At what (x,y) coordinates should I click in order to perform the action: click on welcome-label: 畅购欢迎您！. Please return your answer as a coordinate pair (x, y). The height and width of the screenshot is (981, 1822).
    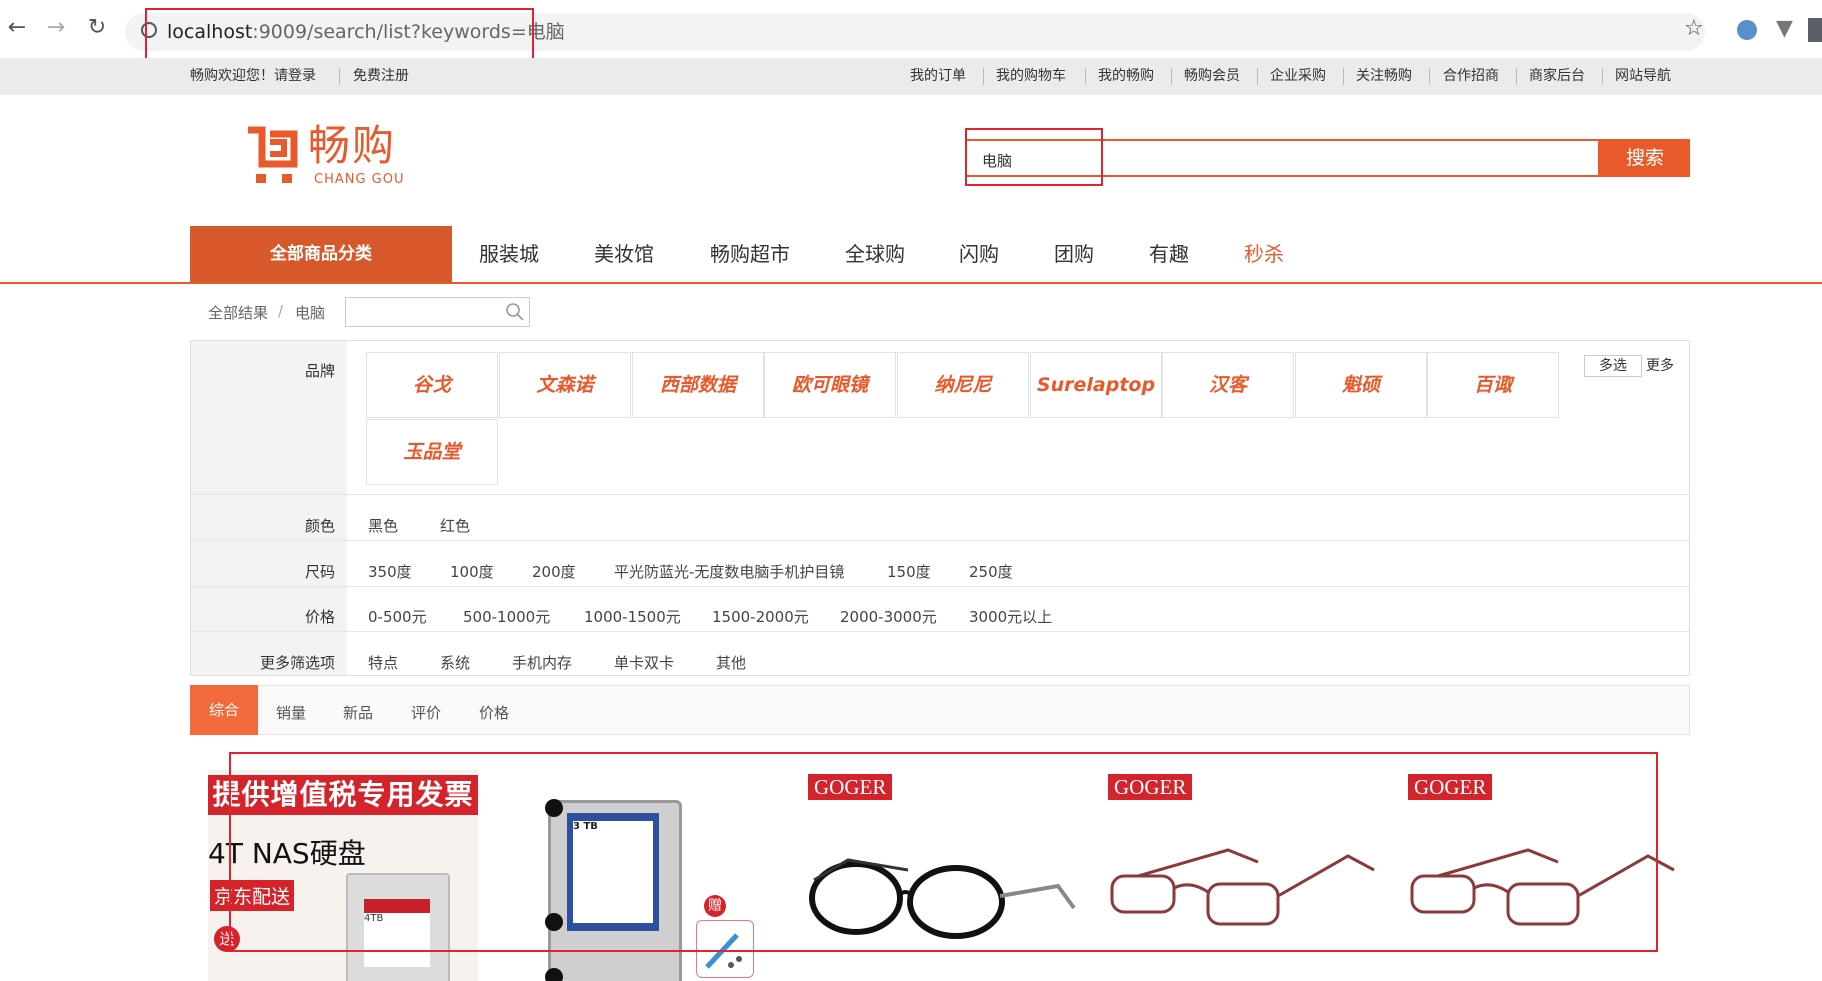
    Looking at the image, I should click on (232, 76).